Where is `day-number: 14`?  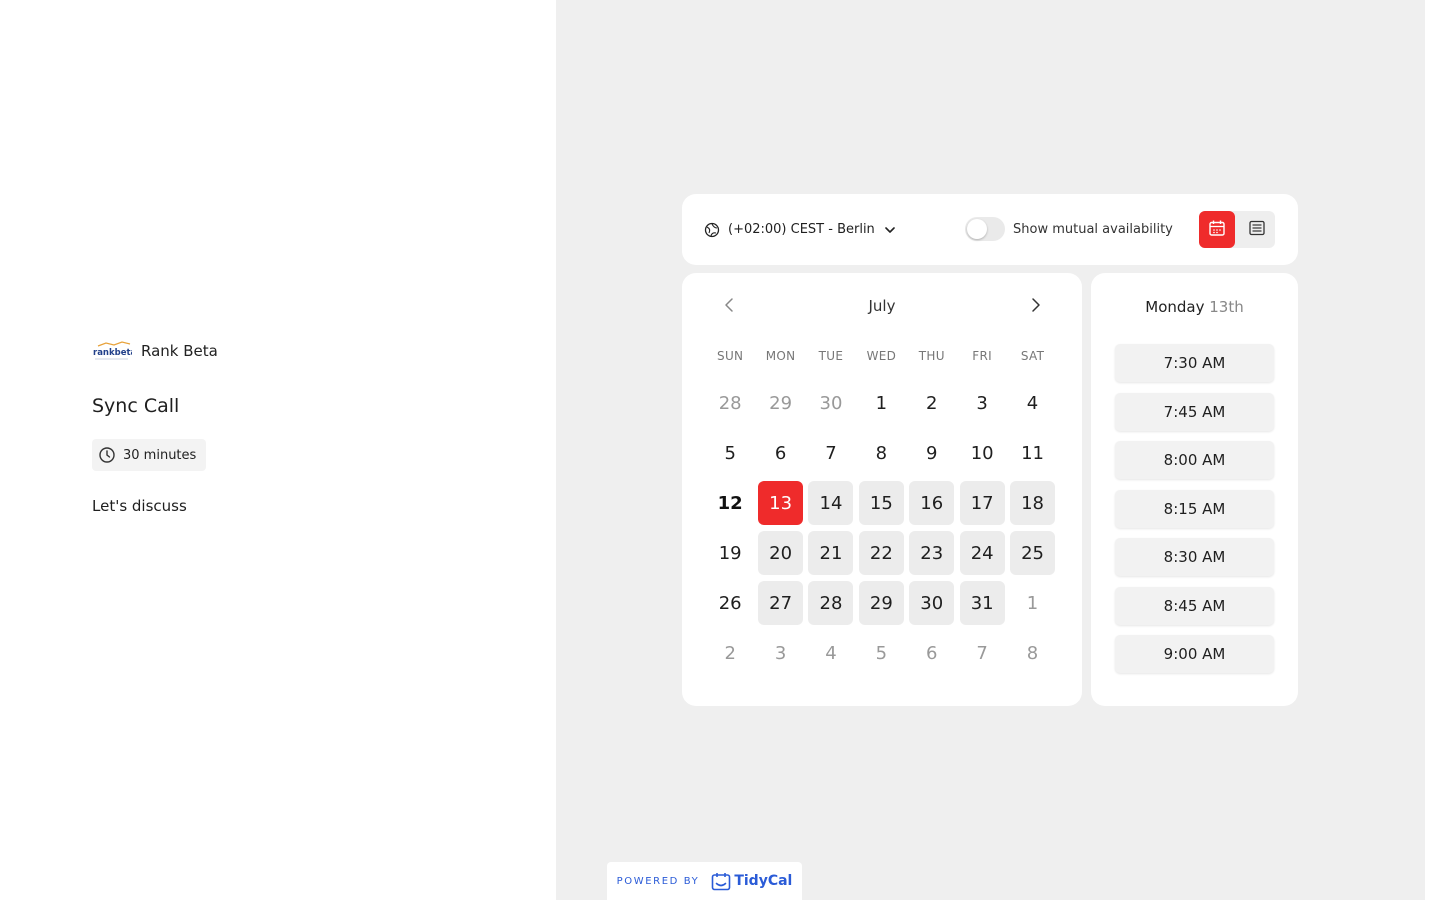 day-number: 14 is located at coordinates (831, 503).